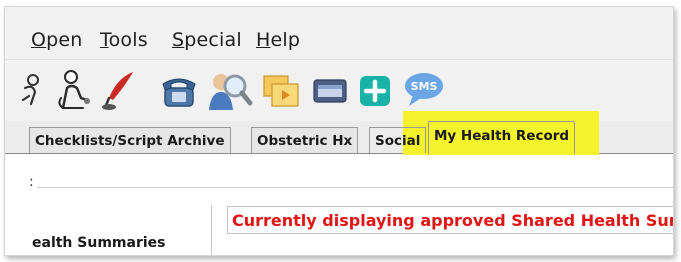 This screenshot has width=681, height=262. I want to click on id-card-icon, so click(330, 90).